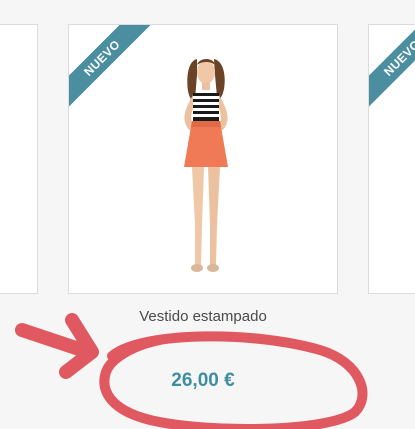 The width and height of the screenshot is (415, 429). What do you see at coordinates (206, 166) in the screenshot?
I see `product-image` at bounding box center [206, 166].